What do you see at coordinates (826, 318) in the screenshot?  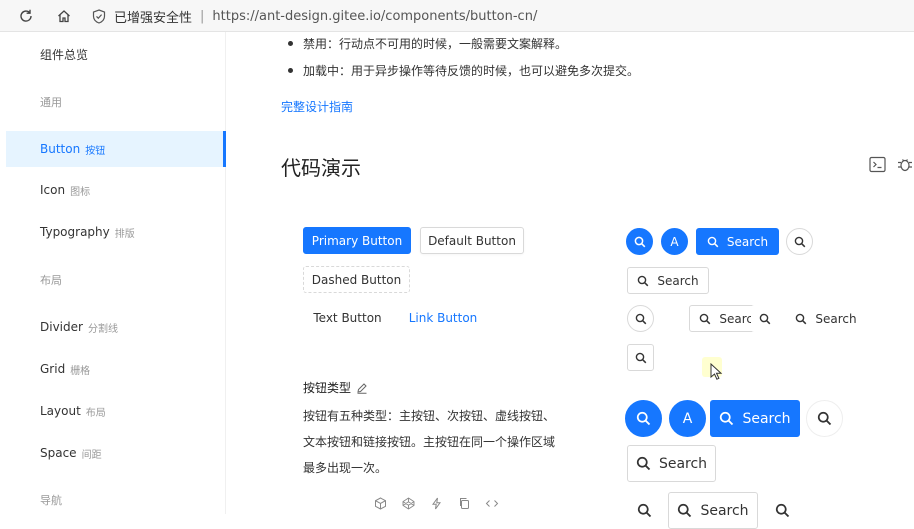 I see `search-text-button: Search` at bounding box center [826, 318].